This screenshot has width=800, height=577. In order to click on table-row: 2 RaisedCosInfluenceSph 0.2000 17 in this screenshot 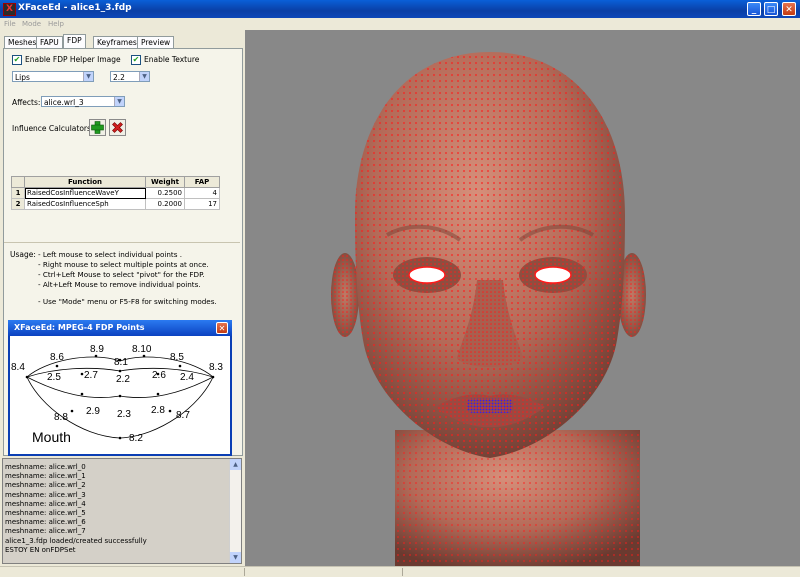, I will do `click(115, 204)`.